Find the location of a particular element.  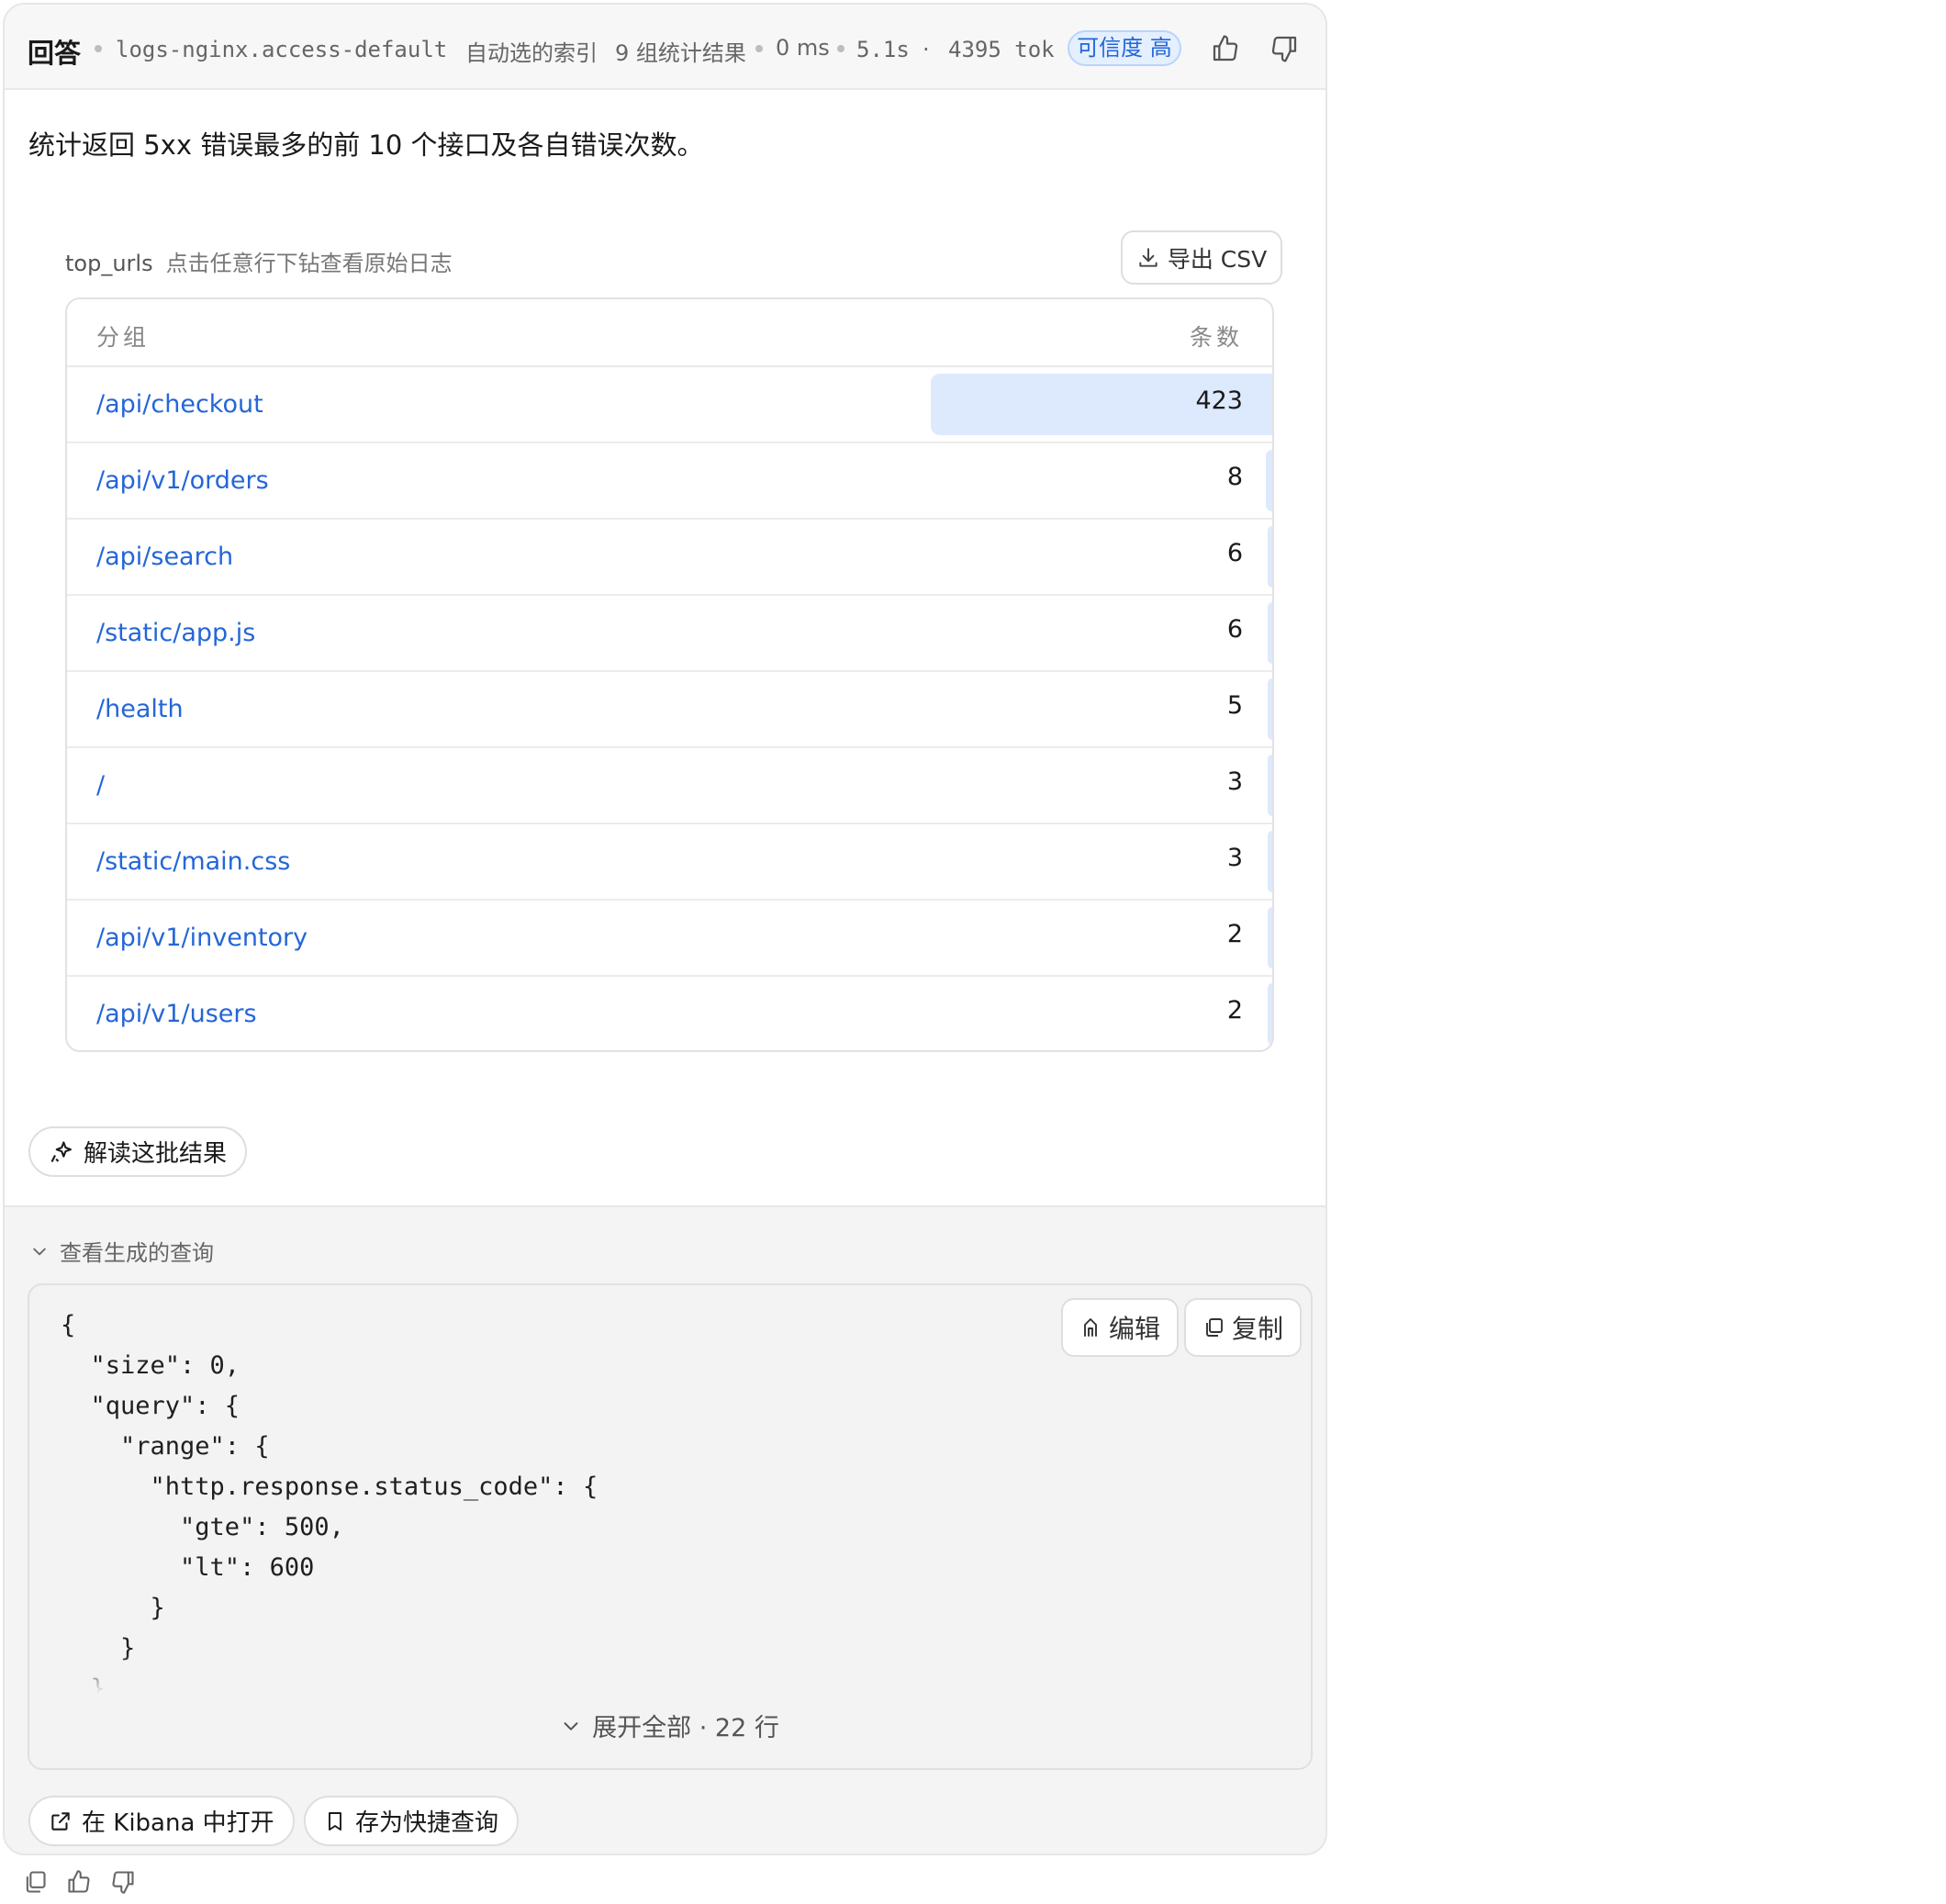

user-question: 统计返回 5xx 错误最多的前 10 个接口及各自错误次数。 is located at coordinates (366, 145).